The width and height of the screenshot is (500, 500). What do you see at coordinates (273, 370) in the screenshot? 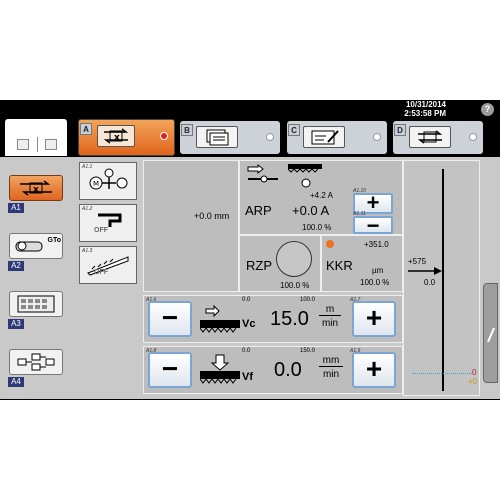
I see `vf-row: A1.8 − 0.0 150.0 Vf 0.0 mm min A1.9 +` at bounding box center [273, 370].